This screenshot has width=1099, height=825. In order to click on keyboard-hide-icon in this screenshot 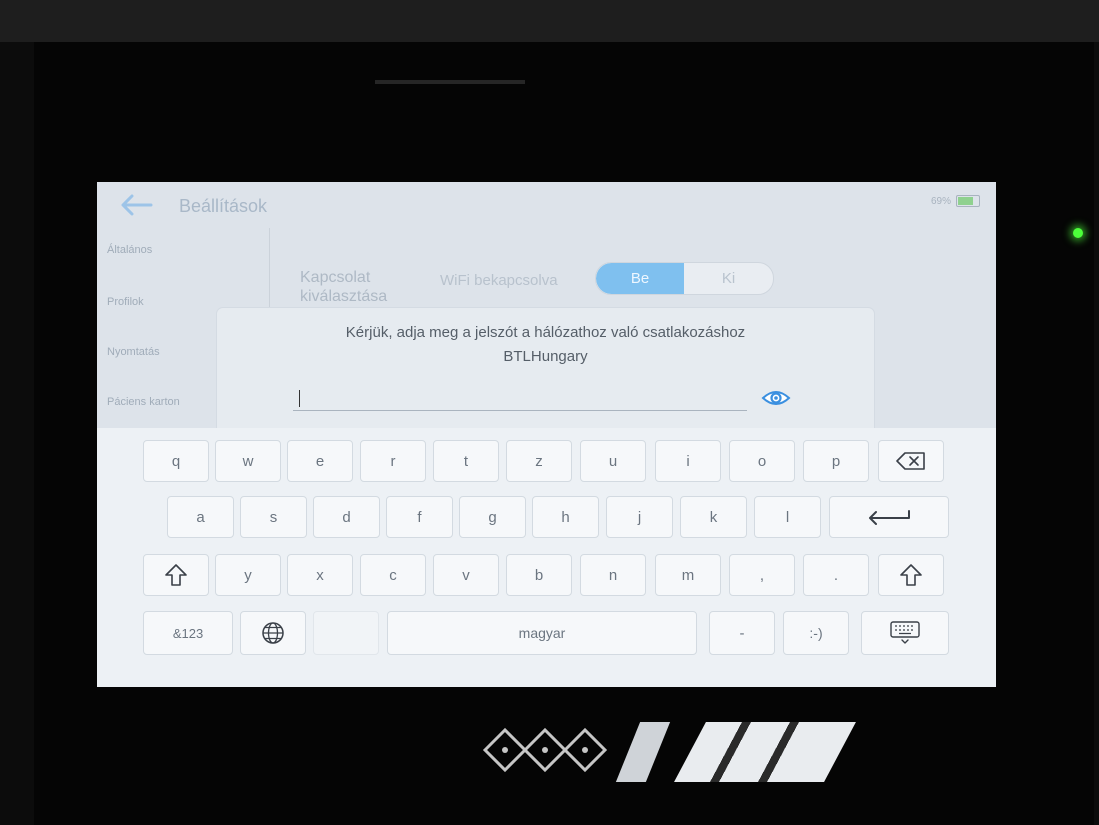, I will do `click(905, 632)`.